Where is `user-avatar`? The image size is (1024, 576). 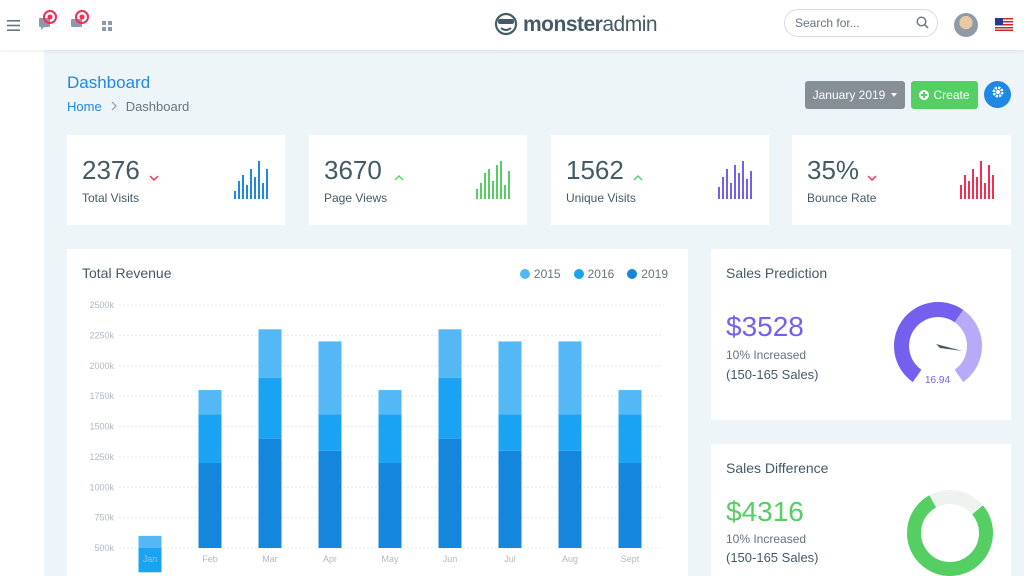
user-avatar is located at coordinates (966, 25).